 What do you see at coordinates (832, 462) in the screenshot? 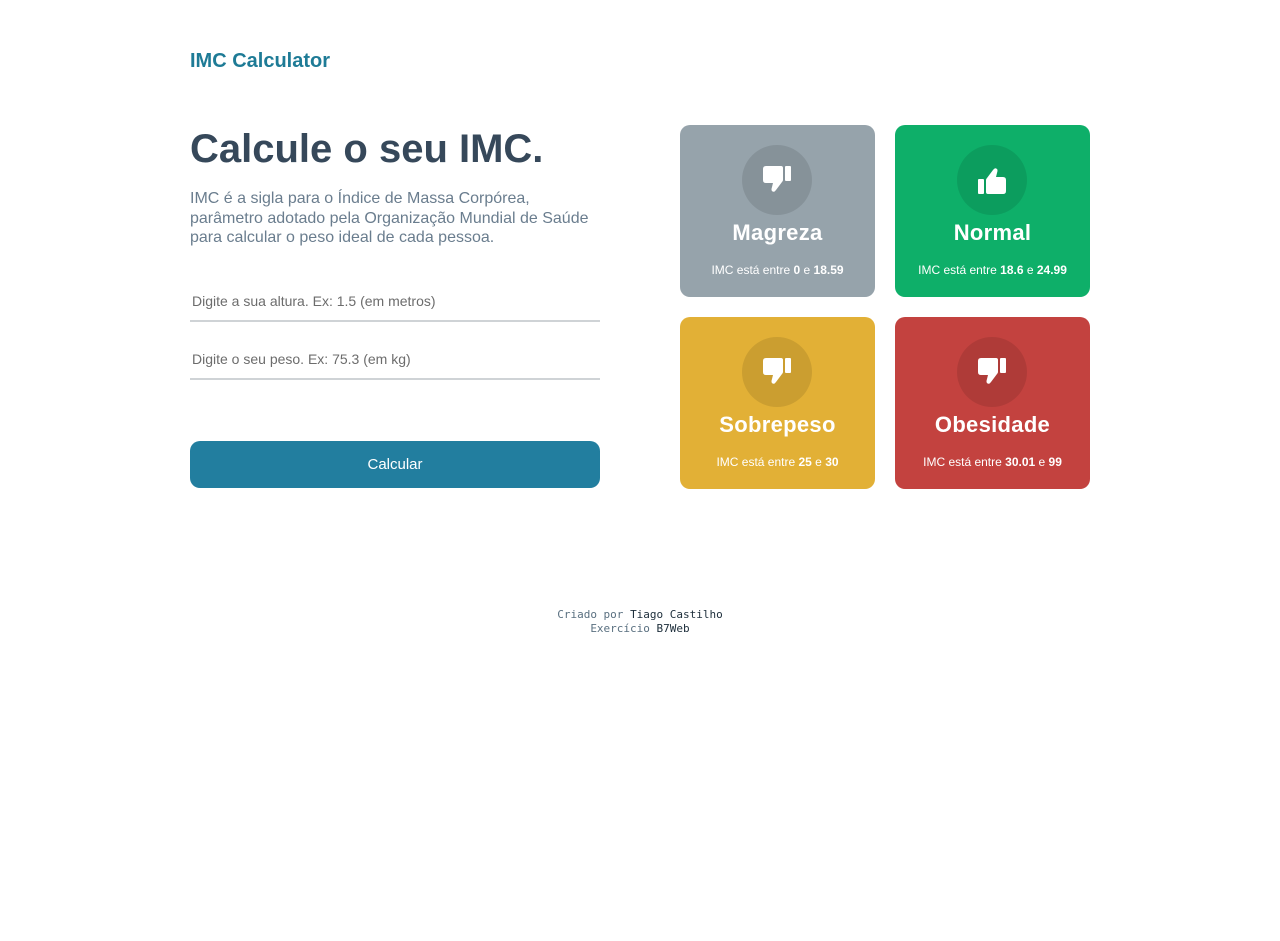
I see `range-max: 30` at bounding box center [832, 462].